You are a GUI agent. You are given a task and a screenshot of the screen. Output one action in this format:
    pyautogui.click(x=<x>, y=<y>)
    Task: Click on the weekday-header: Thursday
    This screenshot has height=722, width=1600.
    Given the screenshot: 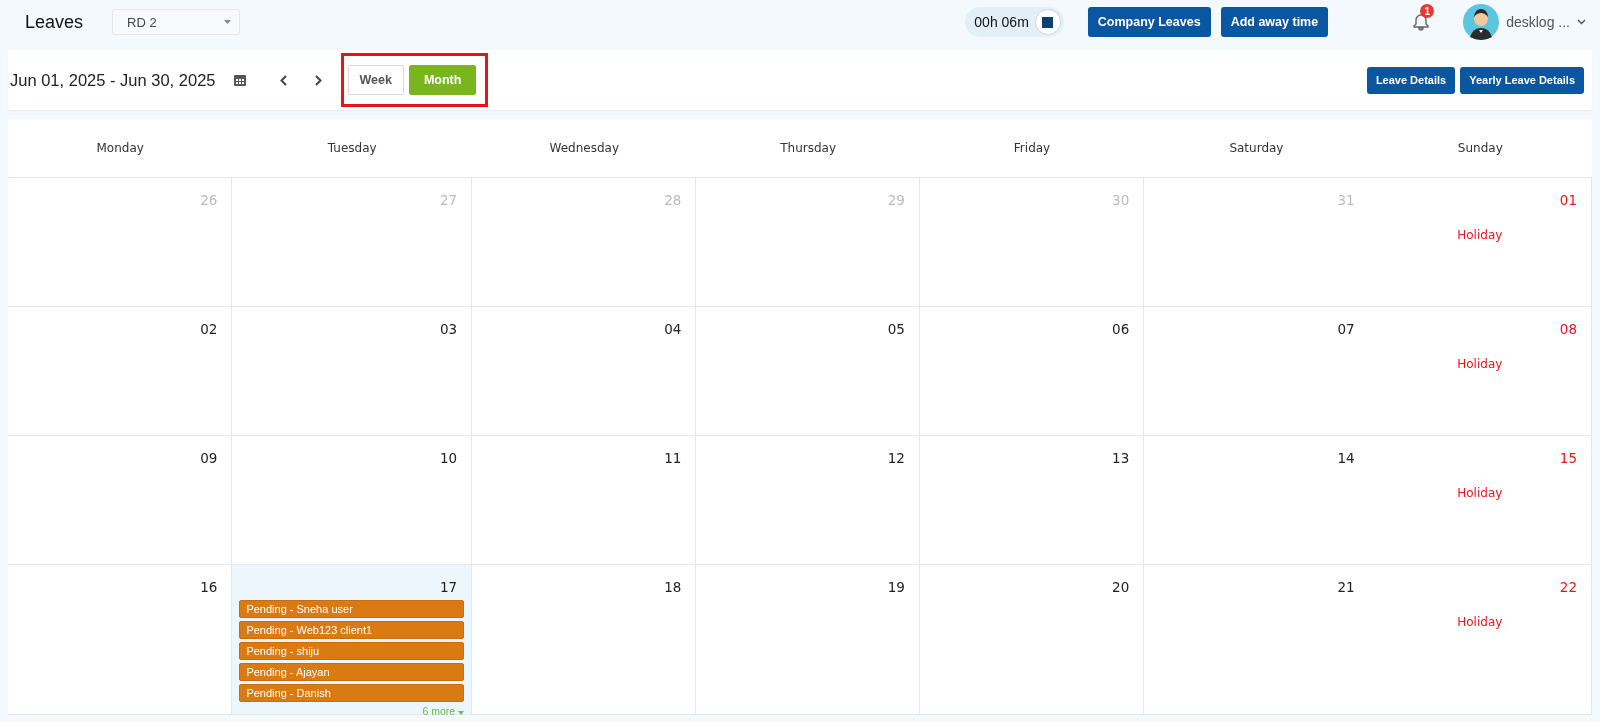 What is the action you would take?
    pyautogui.click(x=808, y=148)
    